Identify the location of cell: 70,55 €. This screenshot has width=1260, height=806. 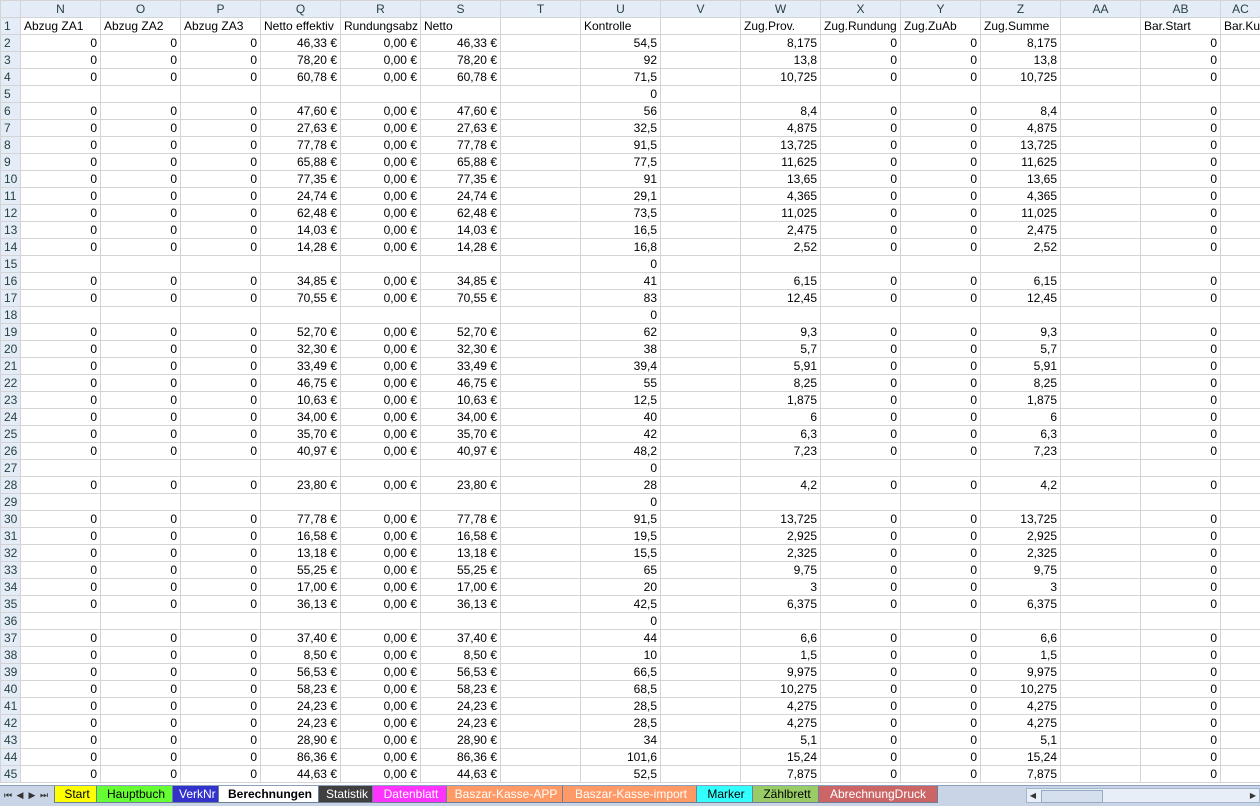
(461, 298).